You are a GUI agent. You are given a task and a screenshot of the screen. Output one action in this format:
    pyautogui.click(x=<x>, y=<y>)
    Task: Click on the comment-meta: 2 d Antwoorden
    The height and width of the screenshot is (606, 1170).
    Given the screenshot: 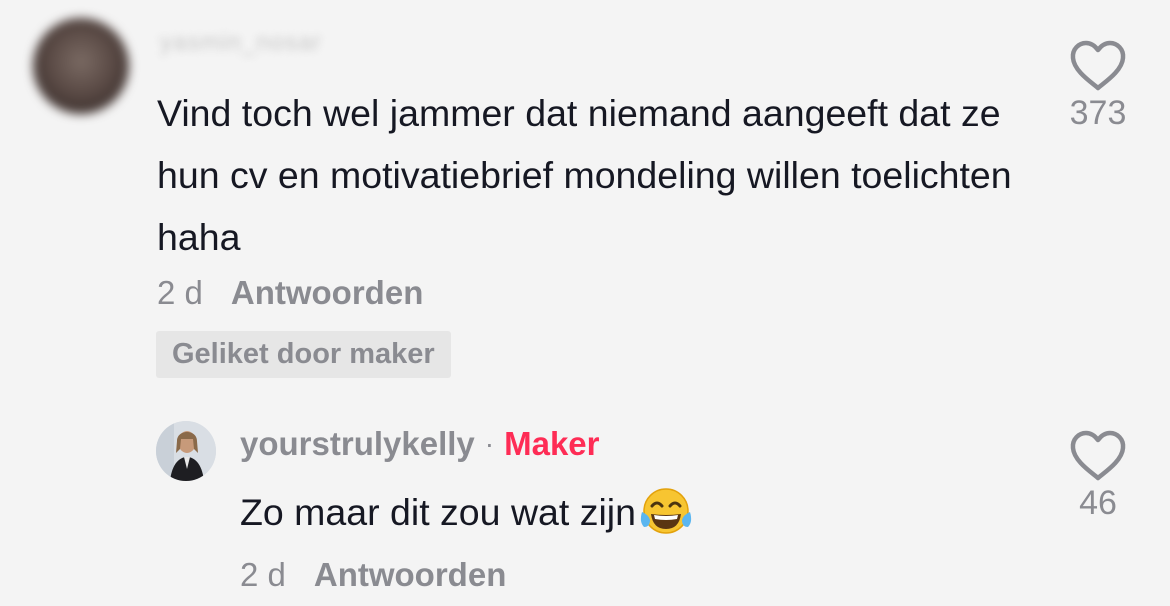 What is the action you would take?
    pyautogui.click(x=290, y=293)
    